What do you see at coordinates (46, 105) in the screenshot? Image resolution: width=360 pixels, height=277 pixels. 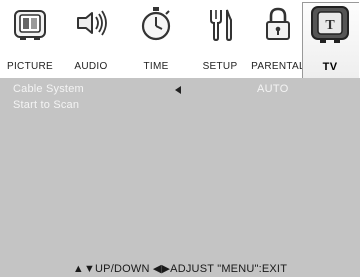 I see `start-to-scan-item: Start to Scan` at bounding box center [46, 105].